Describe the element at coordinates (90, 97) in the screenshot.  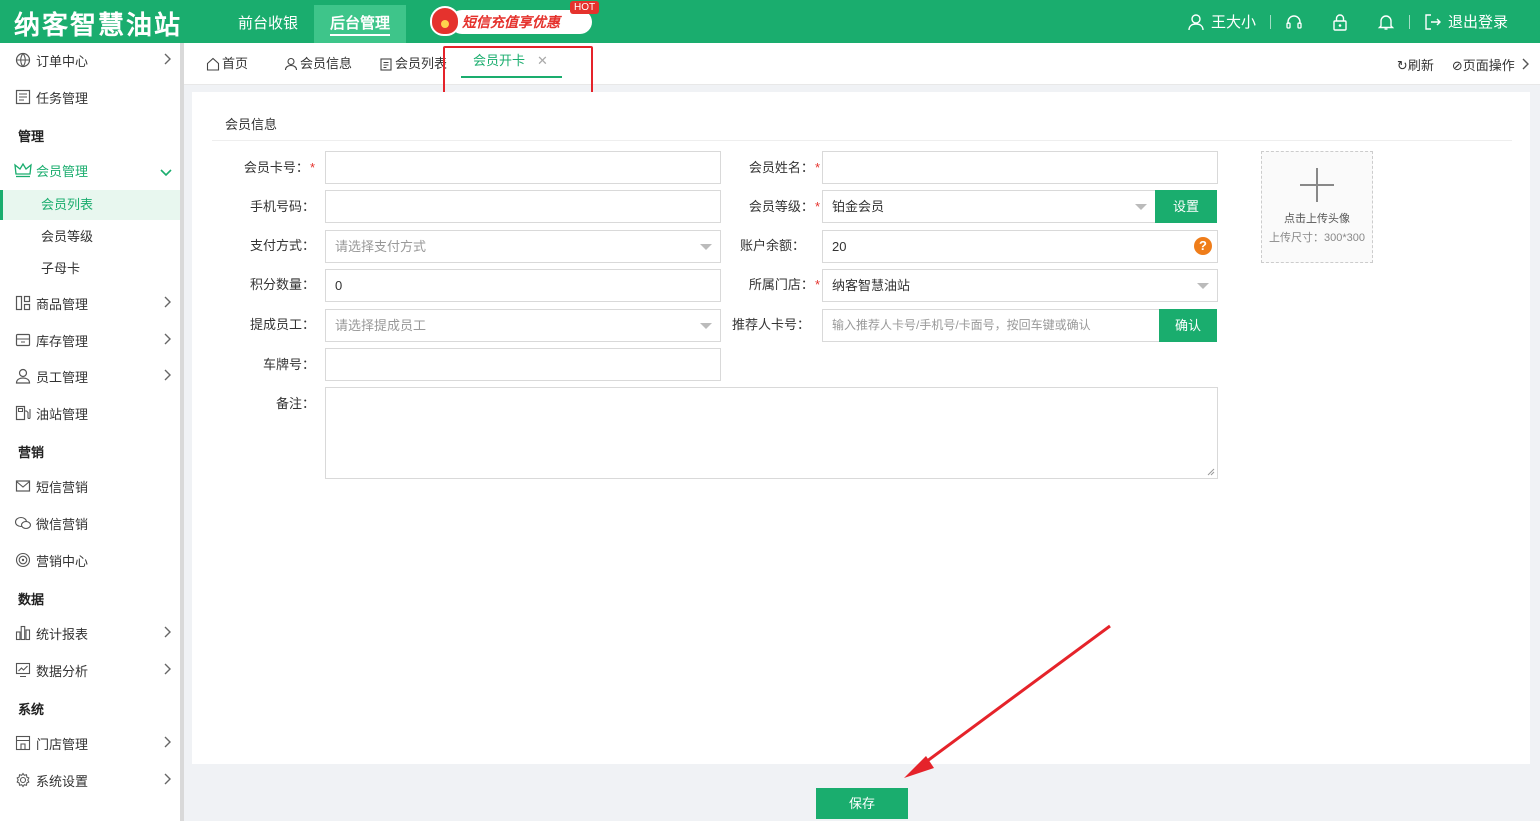
I see `sidebar-item-tasks: 任务管理` at that location.